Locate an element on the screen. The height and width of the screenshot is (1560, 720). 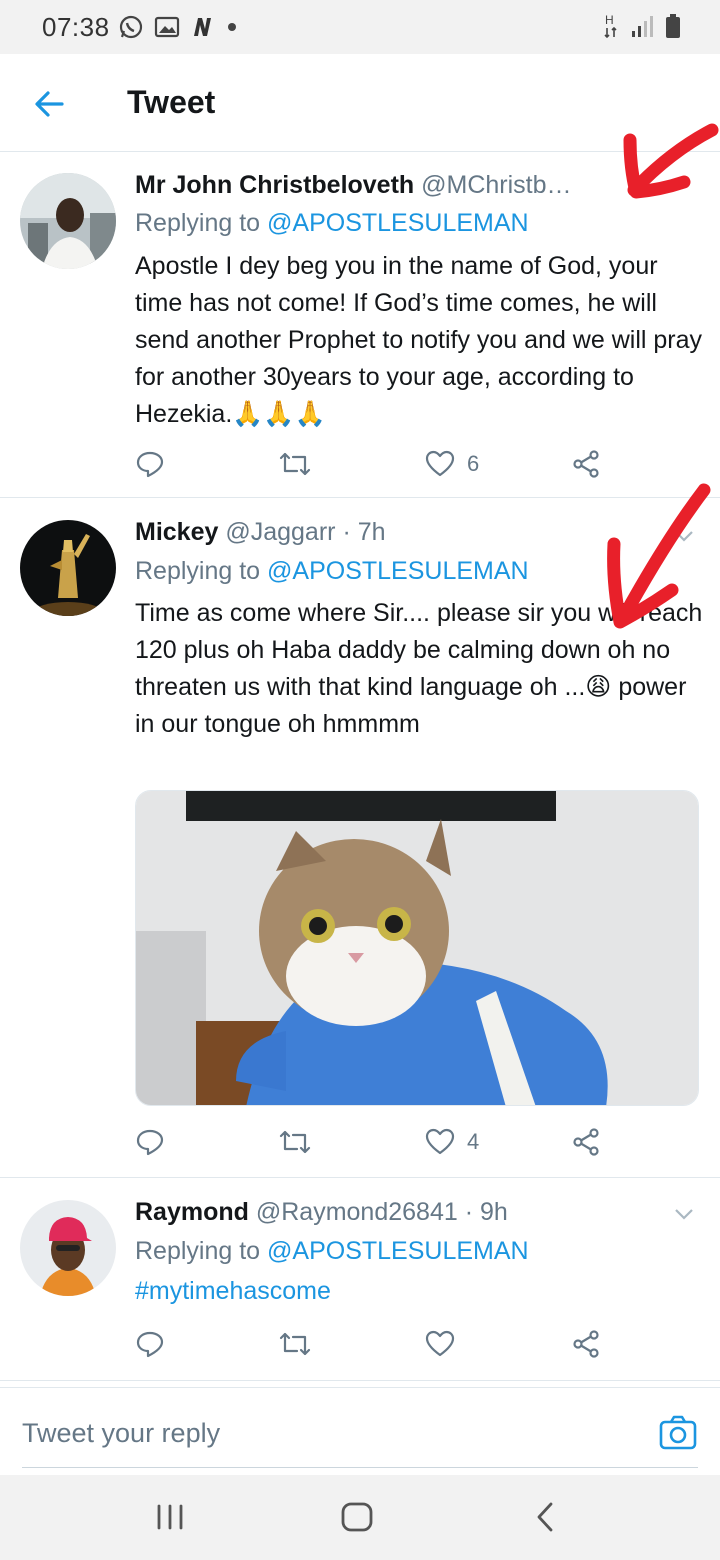
author-handle: @Raymond26841 is located at coordinates (357, 1212).